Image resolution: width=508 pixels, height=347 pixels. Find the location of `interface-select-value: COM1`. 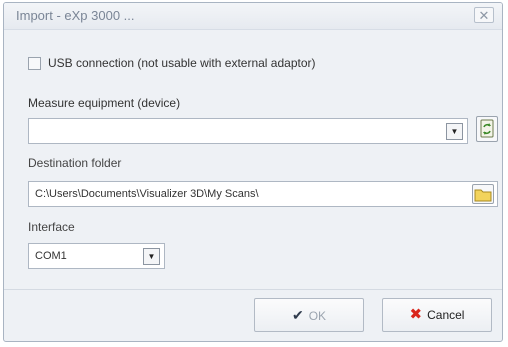

interface-select-value: COM1 is located at coordinates (51, 256).